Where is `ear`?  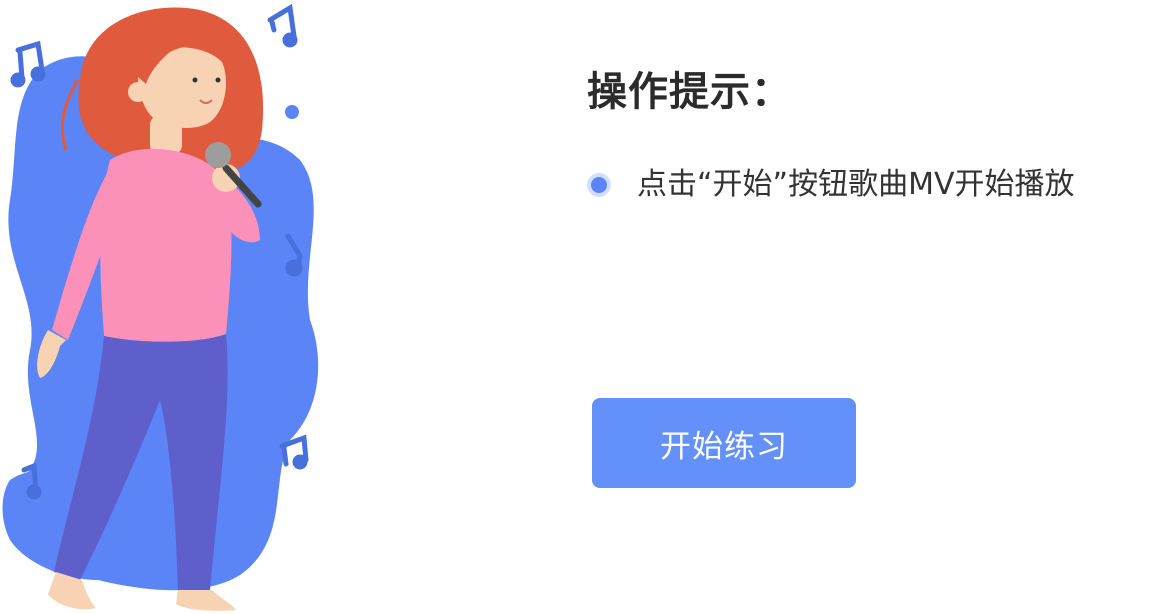
ear is located at coordinates (138, 92).